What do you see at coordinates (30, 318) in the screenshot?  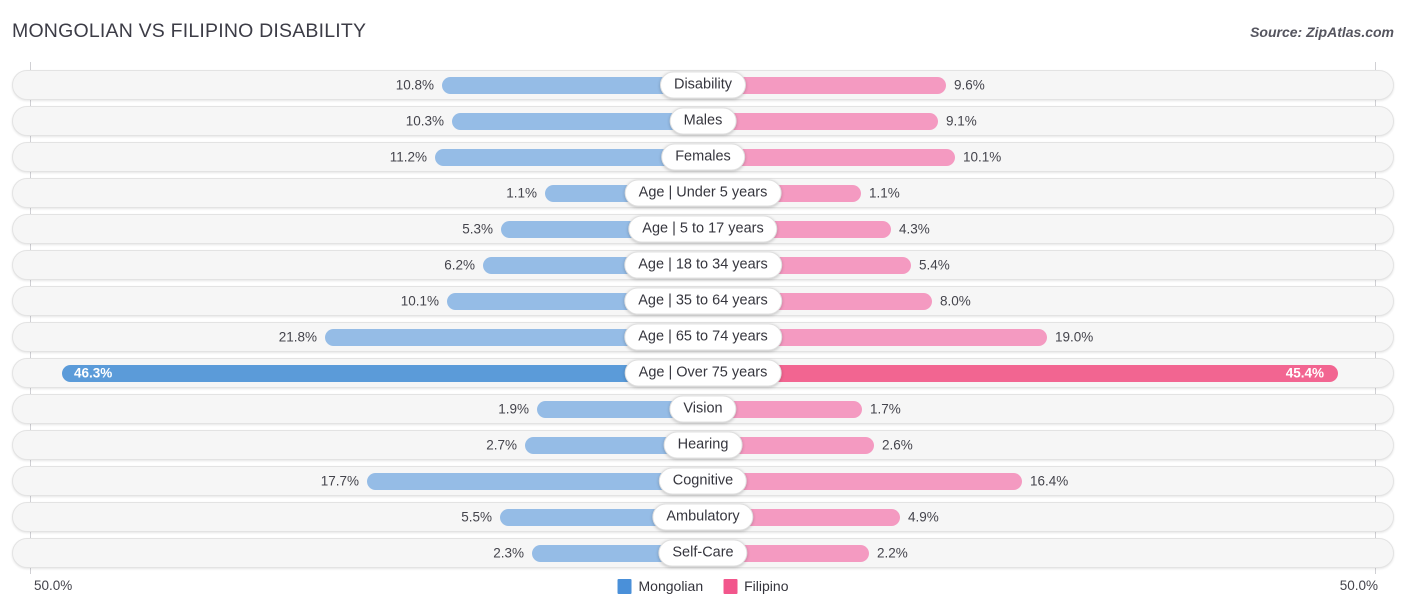 I see `axis-line-left` at bounding box center [30, 318].